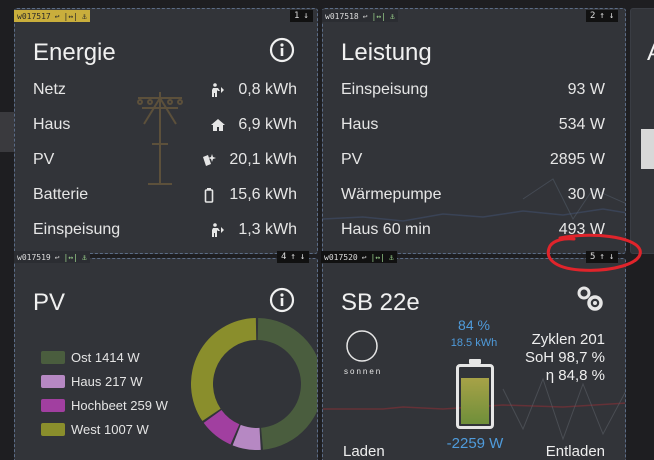 This screenshot has width=654, height=460. I want to click on leistung-row-haus: Haus 534 W, so click(473, 125).